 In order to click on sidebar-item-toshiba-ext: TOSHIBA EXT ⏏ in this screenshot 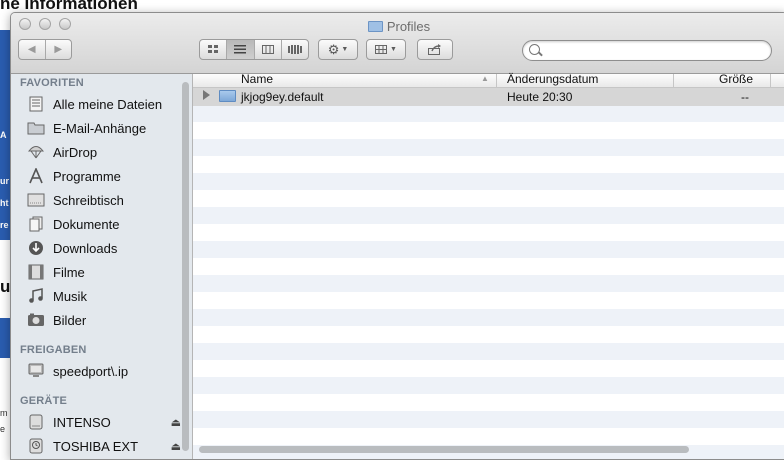, I will do `click(107, 446)`.